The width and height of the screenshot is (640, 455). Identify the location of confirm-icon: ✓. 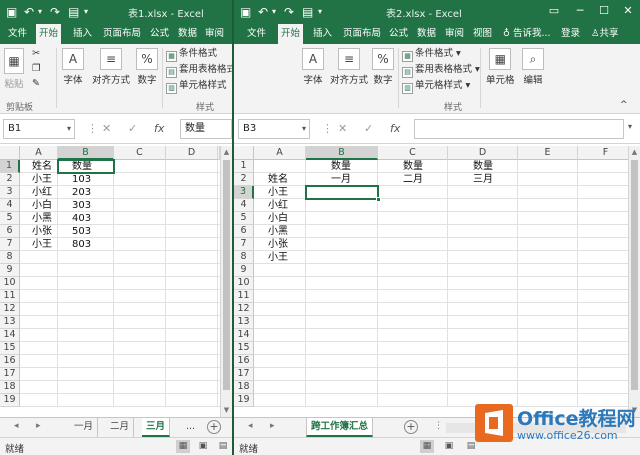
(132, 128).